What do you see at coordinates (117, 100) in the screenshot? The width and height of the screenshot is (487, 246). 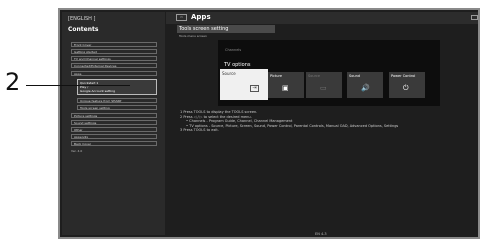 I see `sidebar-item-unique-feature: Unique feature from SHARP` at bounding box center [117, 100].